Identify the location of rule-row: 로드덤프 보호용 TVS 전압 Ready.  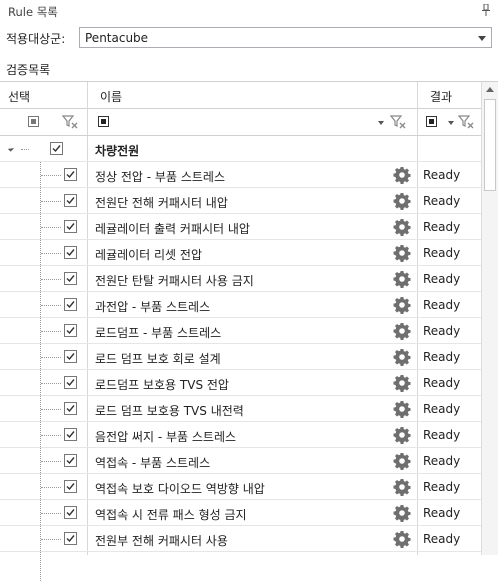
(240, 383).